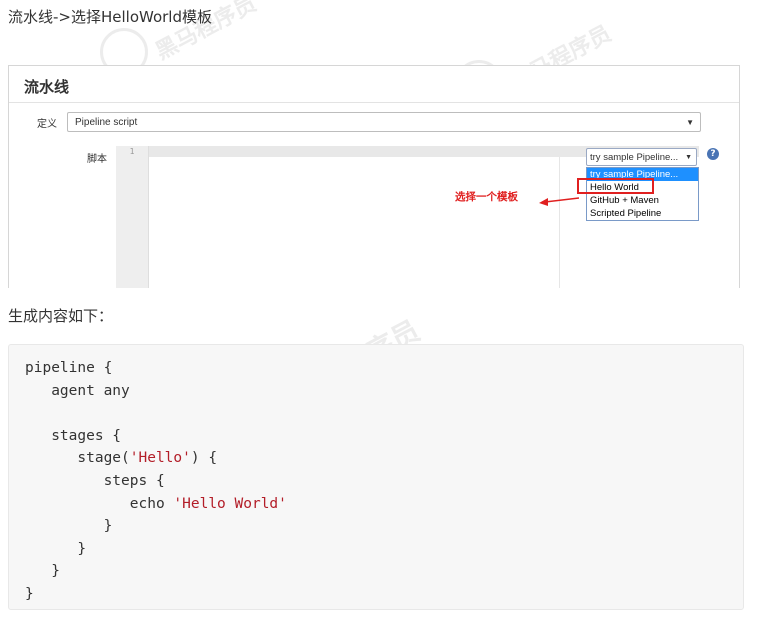 Image resolution: width=770 pixels, height=622 pixels. I want to click on annotation-text: 选择一个模板, so click(486, 197).